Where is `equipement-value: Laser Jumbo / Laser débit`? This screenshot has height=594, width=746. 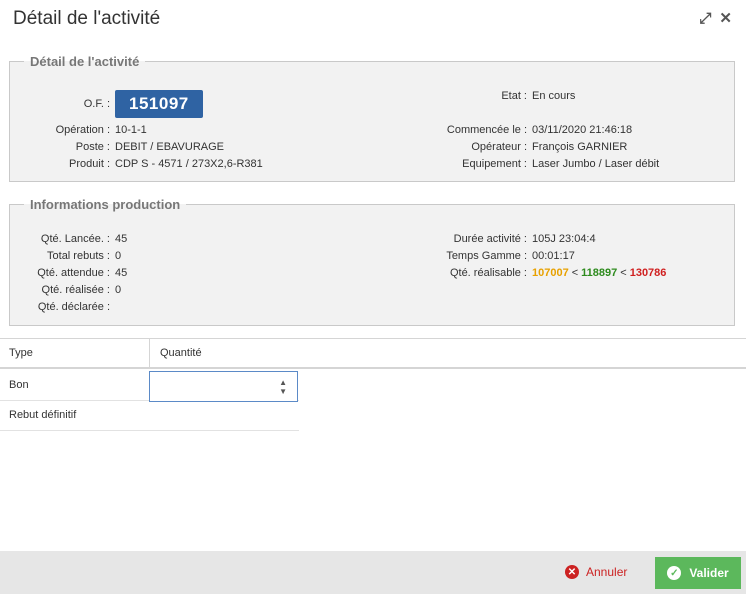
equipement-value: Laser Jumbo / Laser débit is located at coordinates (596, 164).